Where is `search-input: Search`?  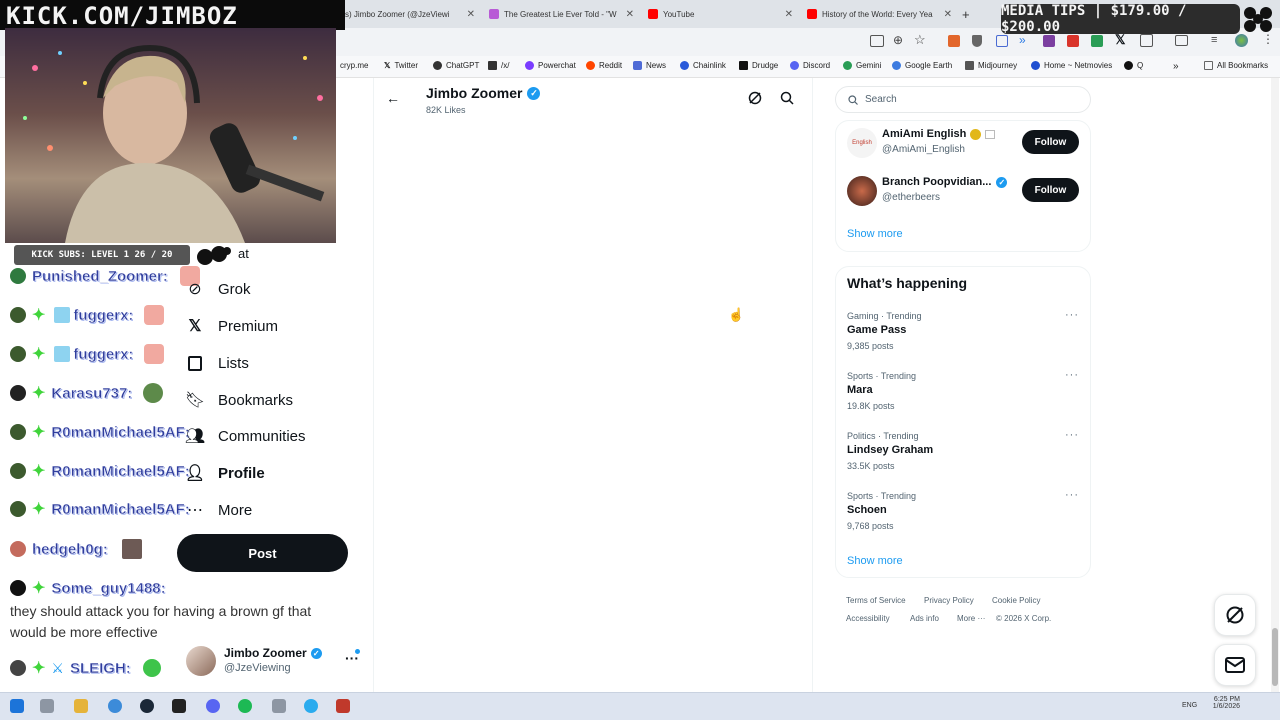
search-input: Search is located at coordinates (963, 99).